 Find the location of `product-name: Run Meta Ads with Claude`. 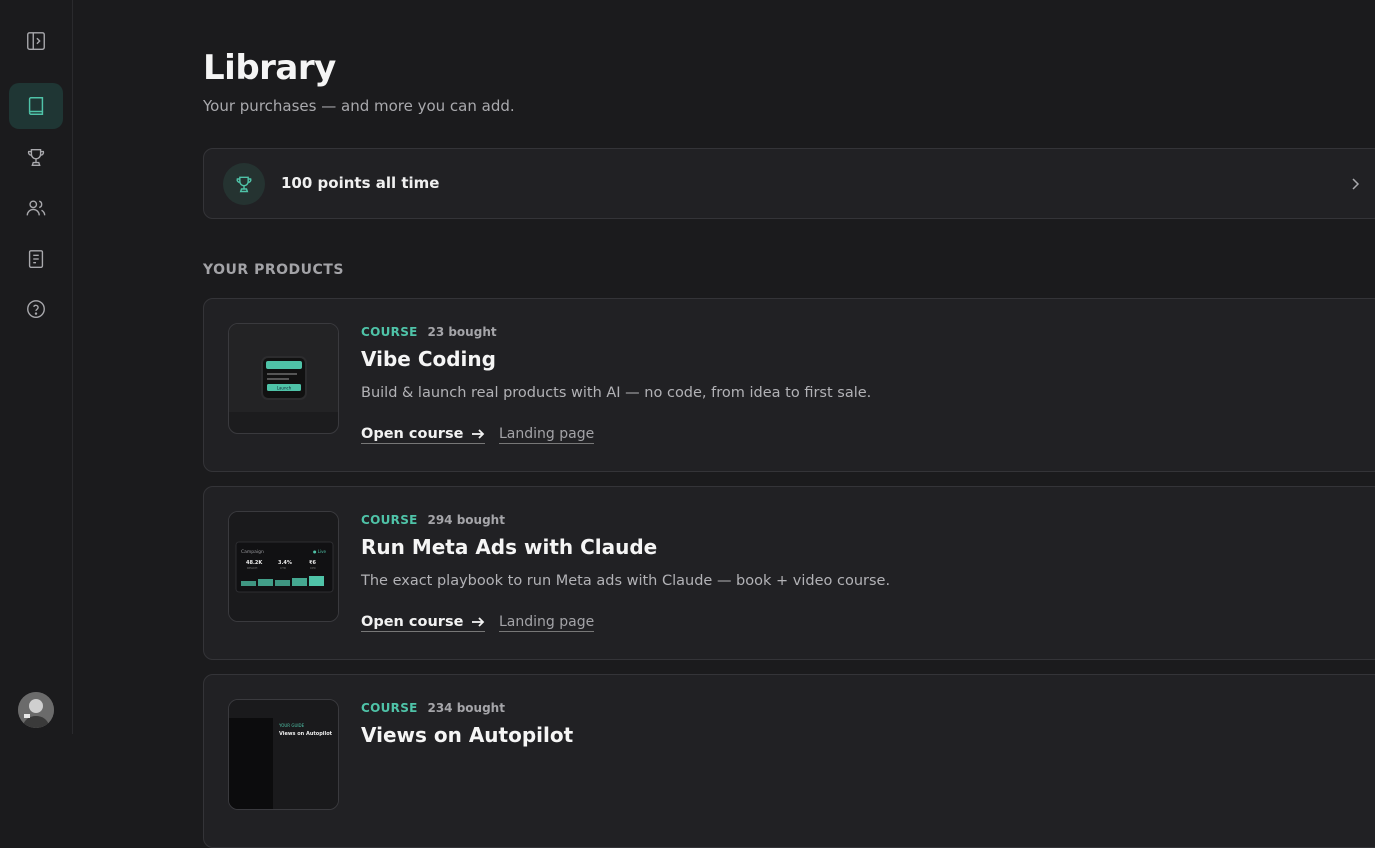

product-name: Run Meta Ads with Claude is located at coordinates (509, 547).